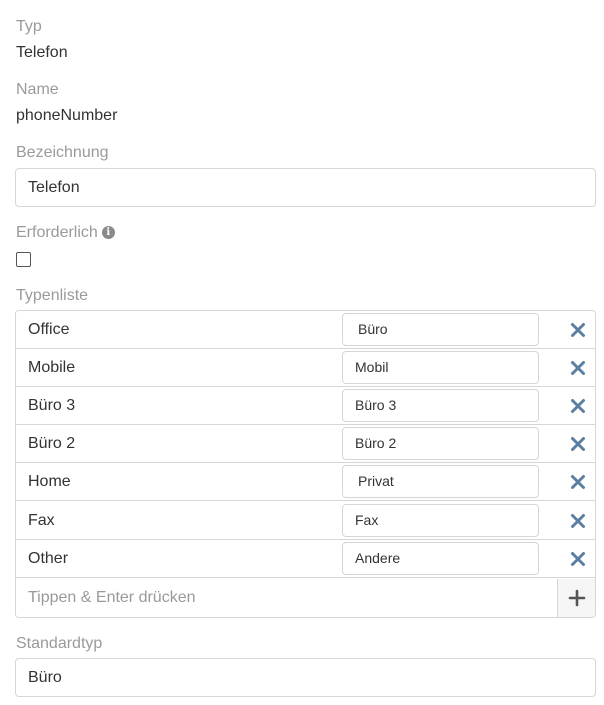  Describe the element at coordinates (52, 443) in the screenshot. I see `type-key-label: Büro 2` at that location.